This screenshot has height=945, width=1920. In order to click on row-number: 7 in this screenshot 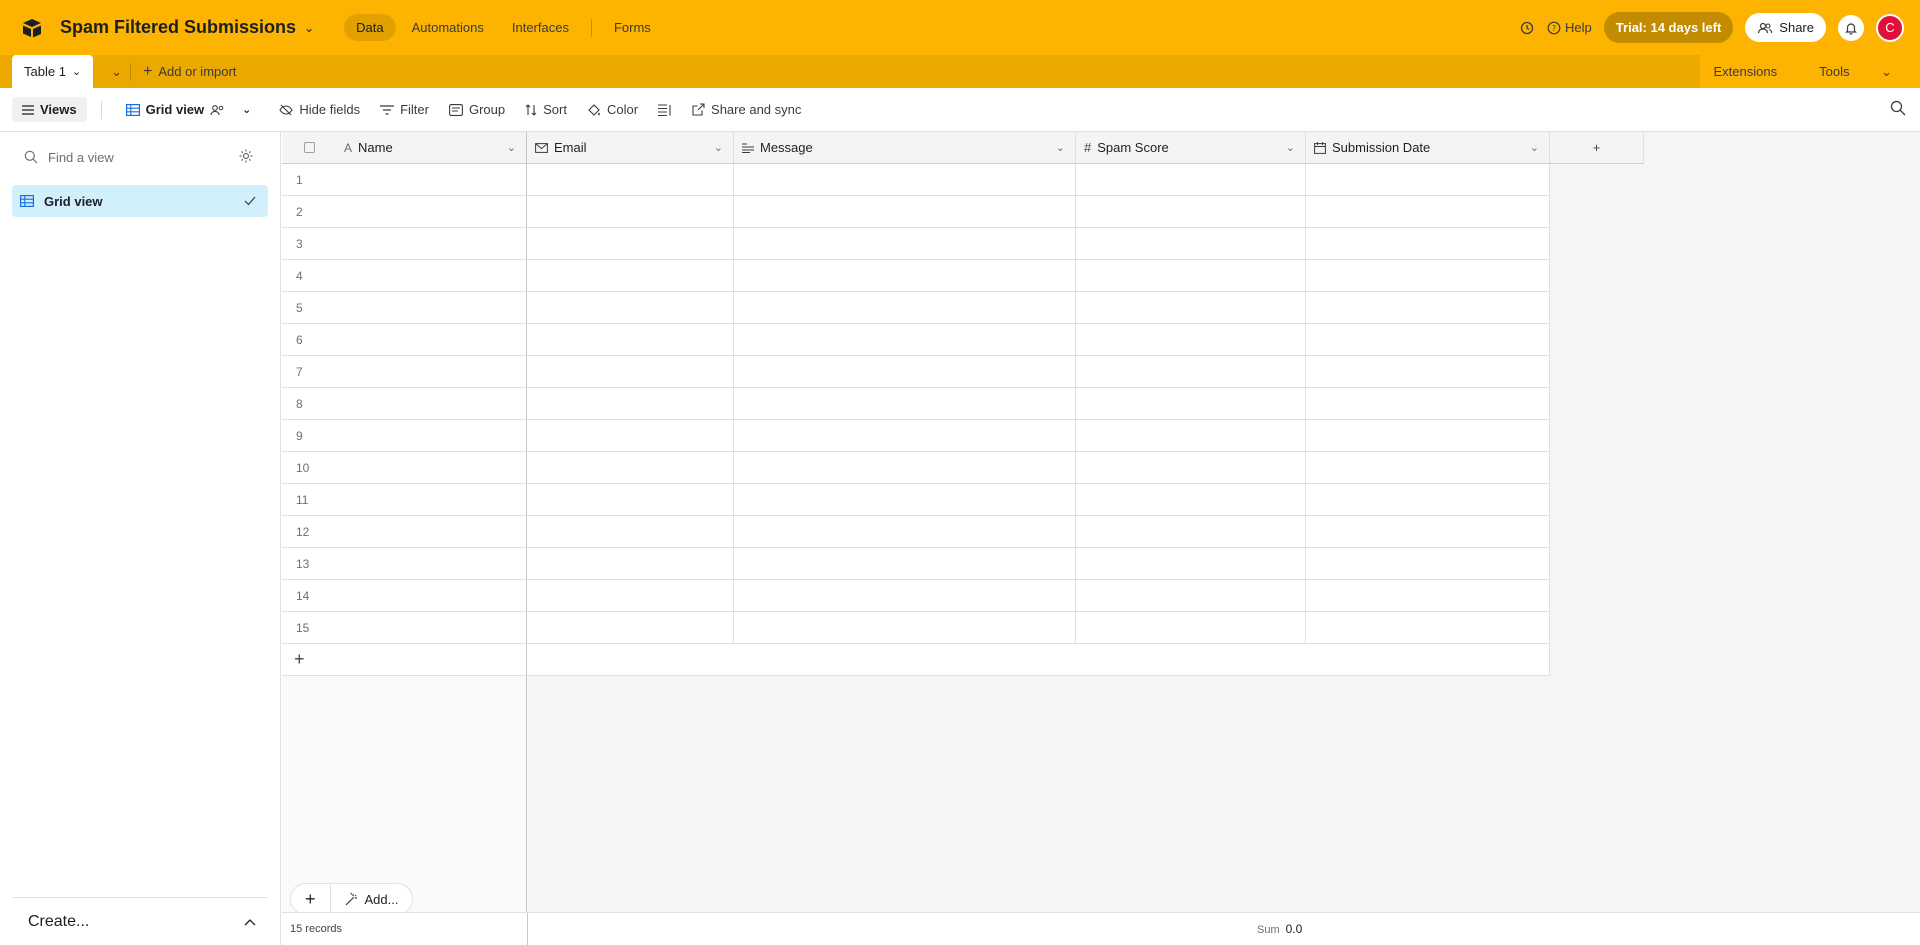, I will do `click(309, 372)`.